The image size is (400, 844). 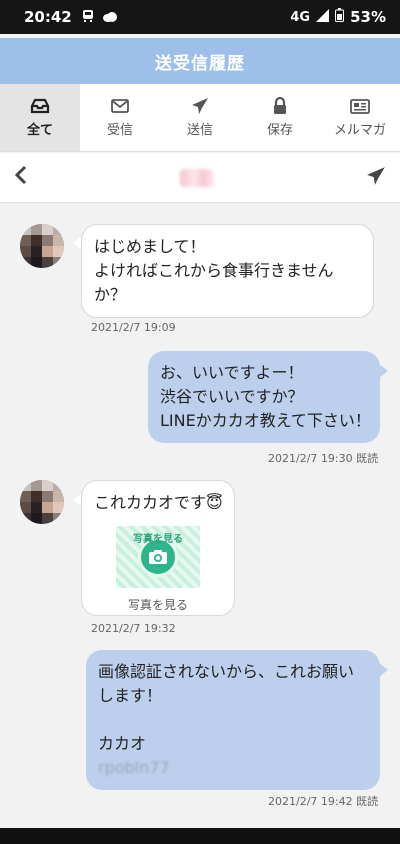 What do you see at coordinates (130, 695) in the screenshot?
I see `message-text: します！` at bounding box center [130, 695].